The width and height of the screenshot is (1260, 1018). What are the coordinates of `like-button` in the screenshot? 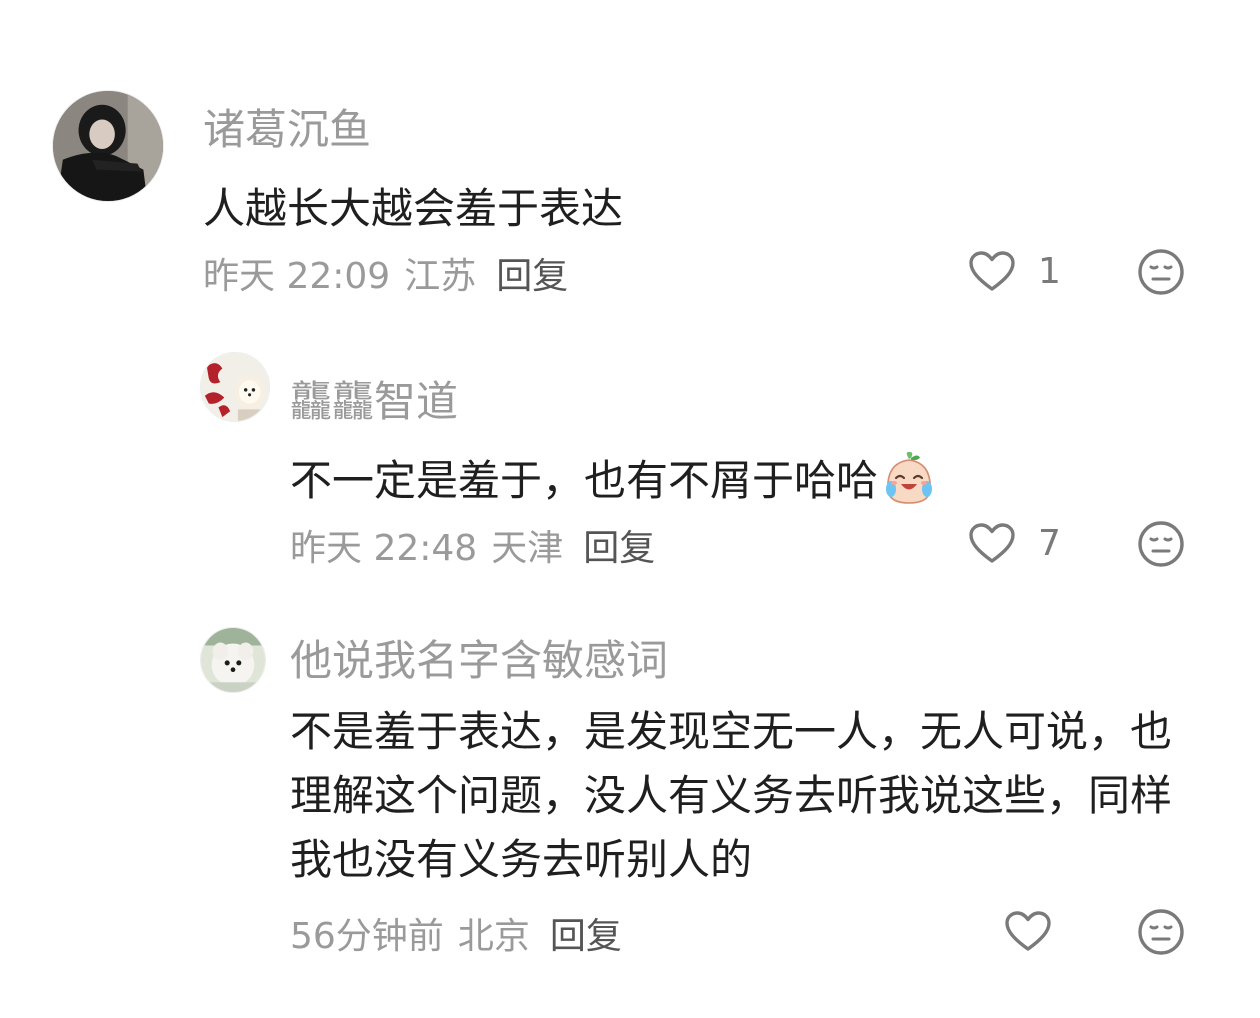 It's located at (1028, 931).